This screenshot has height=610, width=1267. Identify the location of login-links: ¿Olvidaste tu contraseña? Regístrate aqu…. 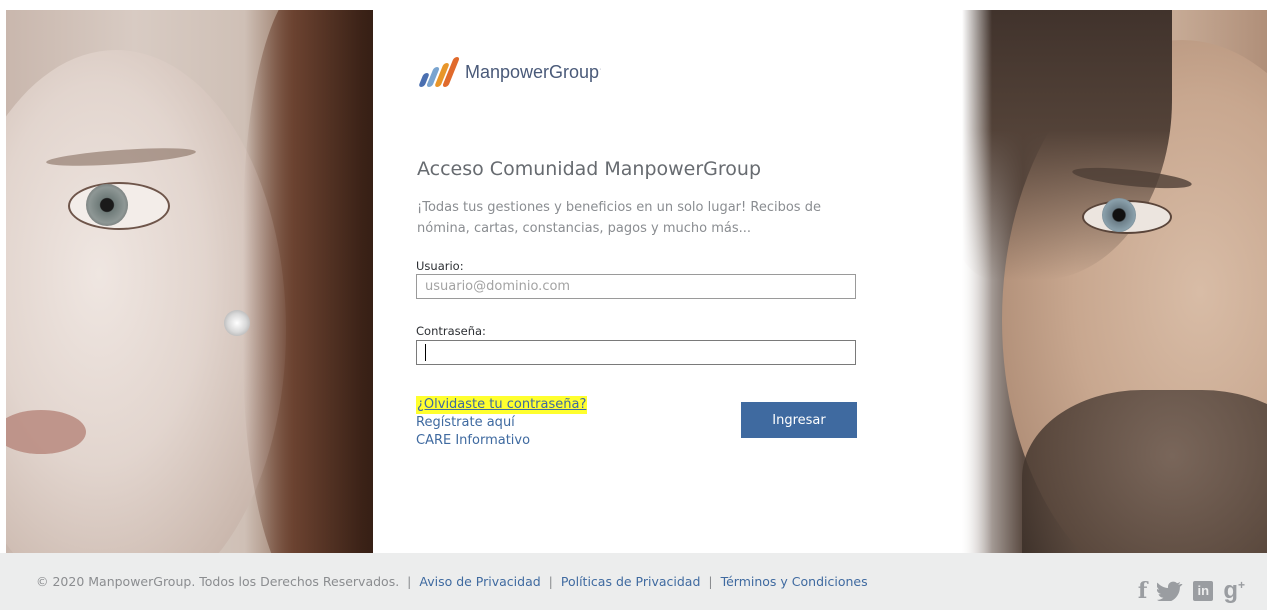
(502, 423).